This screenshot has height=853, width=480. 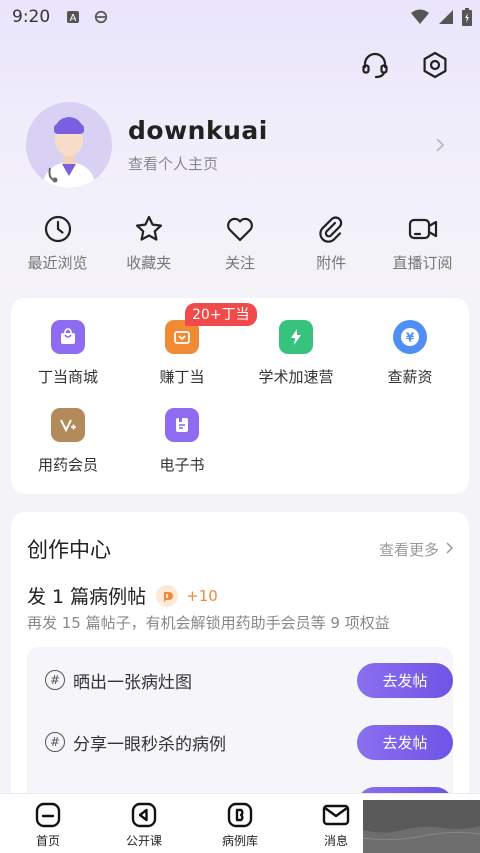 I want to click on quick-live-subscriptions: 直播订阅, so click(x=422, y=242).